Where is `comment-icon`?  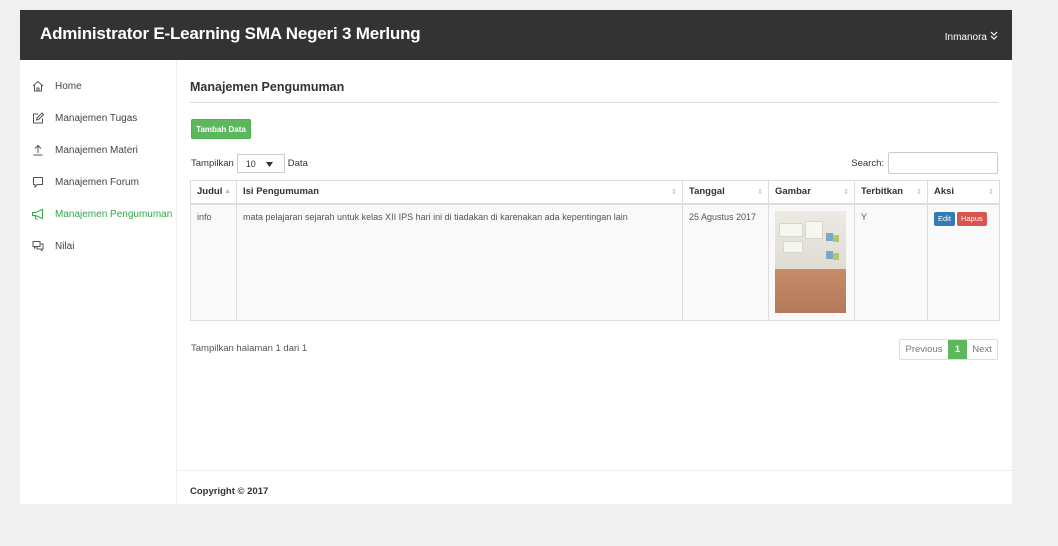
comment-icon is located at coordinates (38, 182).